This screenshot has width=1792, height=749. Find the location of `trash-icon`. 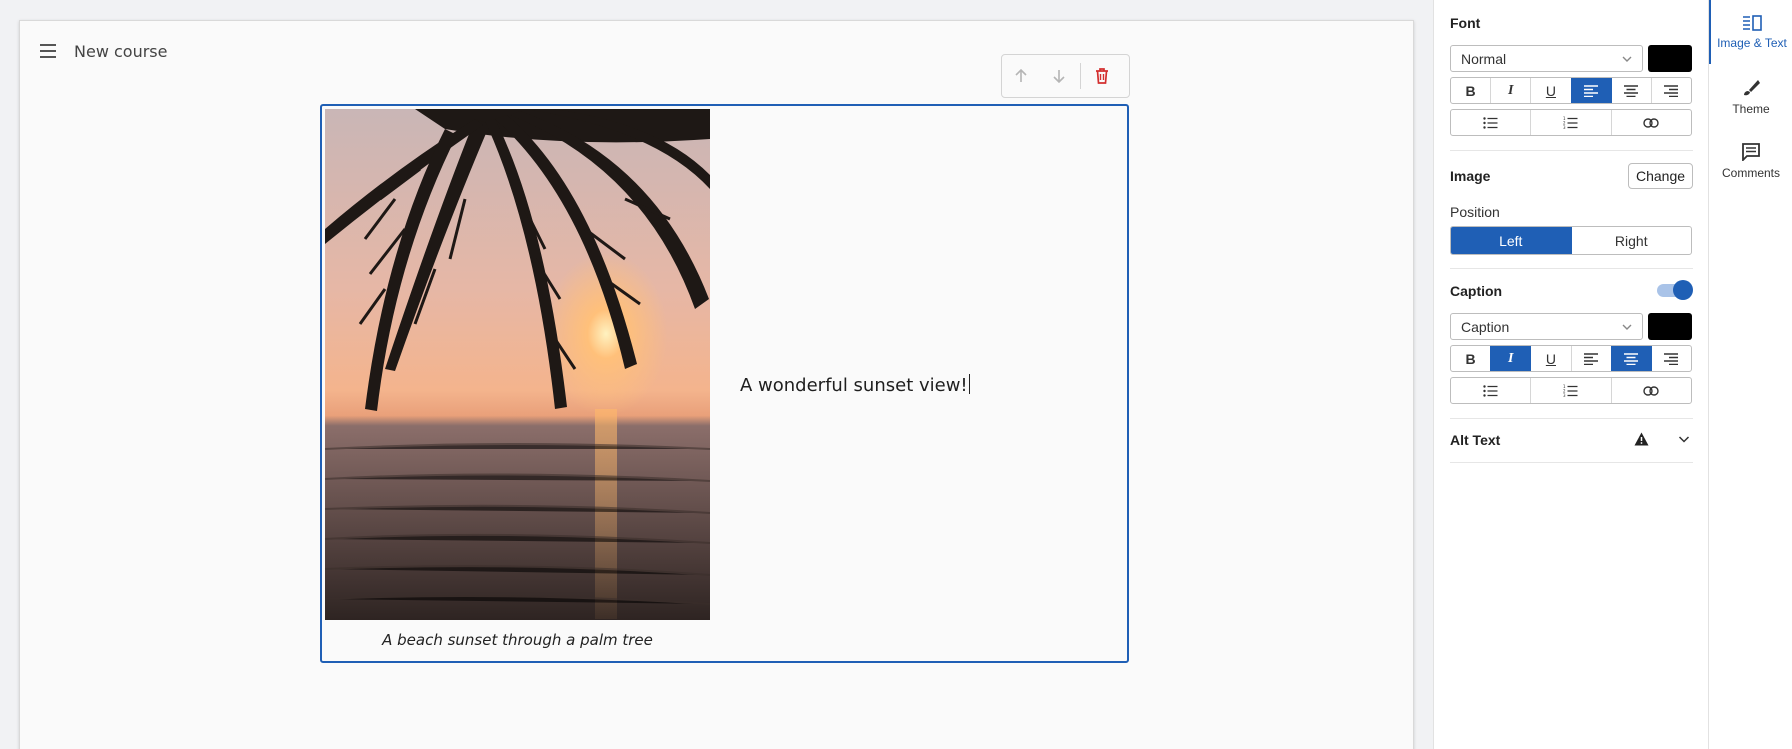

trash-icon is located at coordinates (1102, 76).